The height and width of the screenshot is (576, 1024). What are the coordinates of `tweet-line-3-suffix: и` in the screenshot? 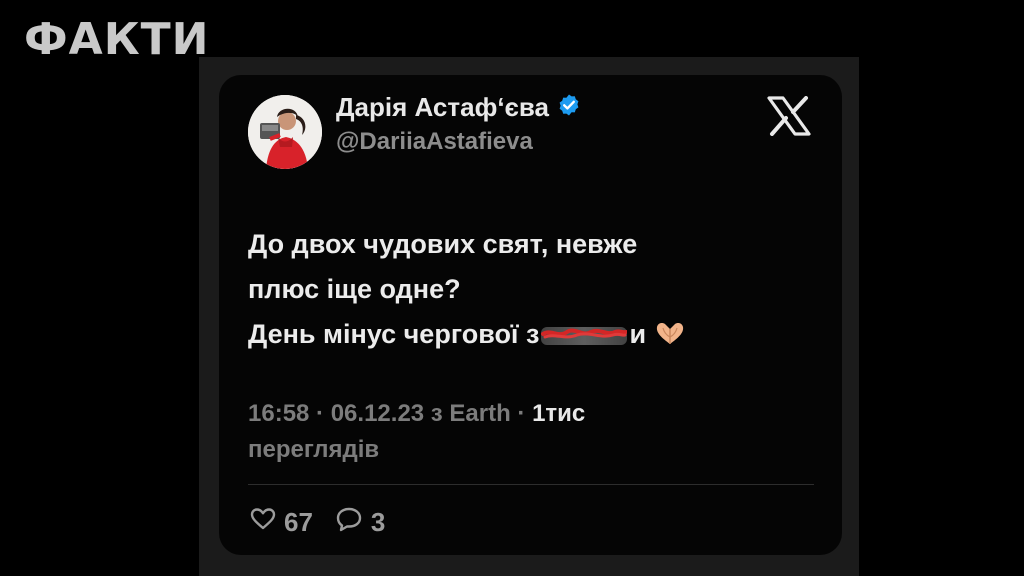 It's located at (638, 334).